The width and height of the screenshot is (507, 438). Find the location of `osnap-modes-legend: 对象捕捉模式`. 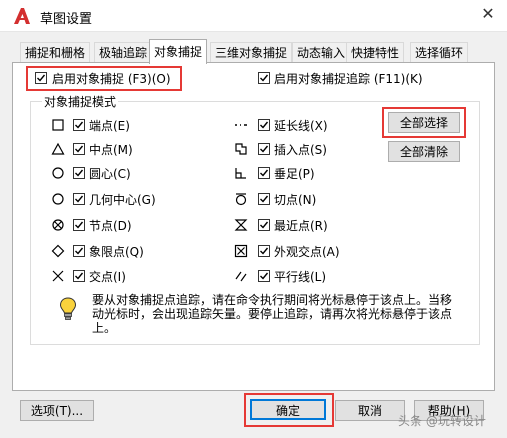

osnap-modes-legend: 对象捕捉模式 is located at coordinates (80, 101).